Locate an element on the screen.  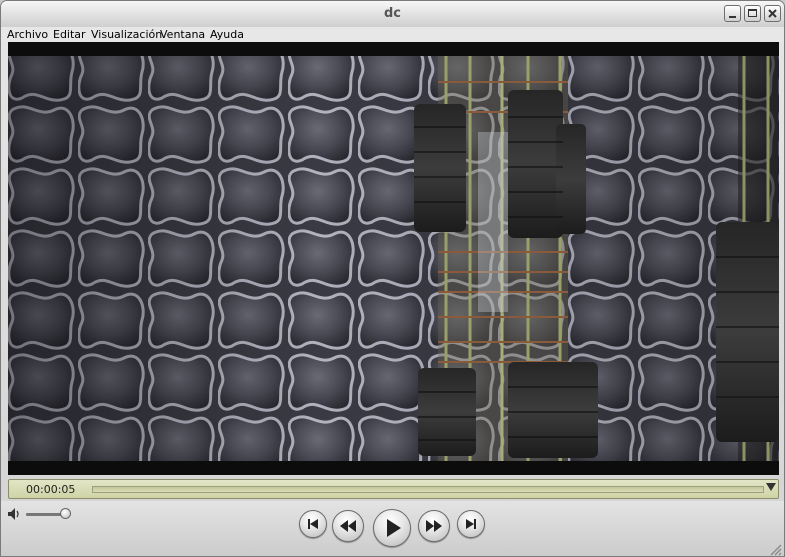
menu-ventana: Ventana is located at coordinates (182, 34).